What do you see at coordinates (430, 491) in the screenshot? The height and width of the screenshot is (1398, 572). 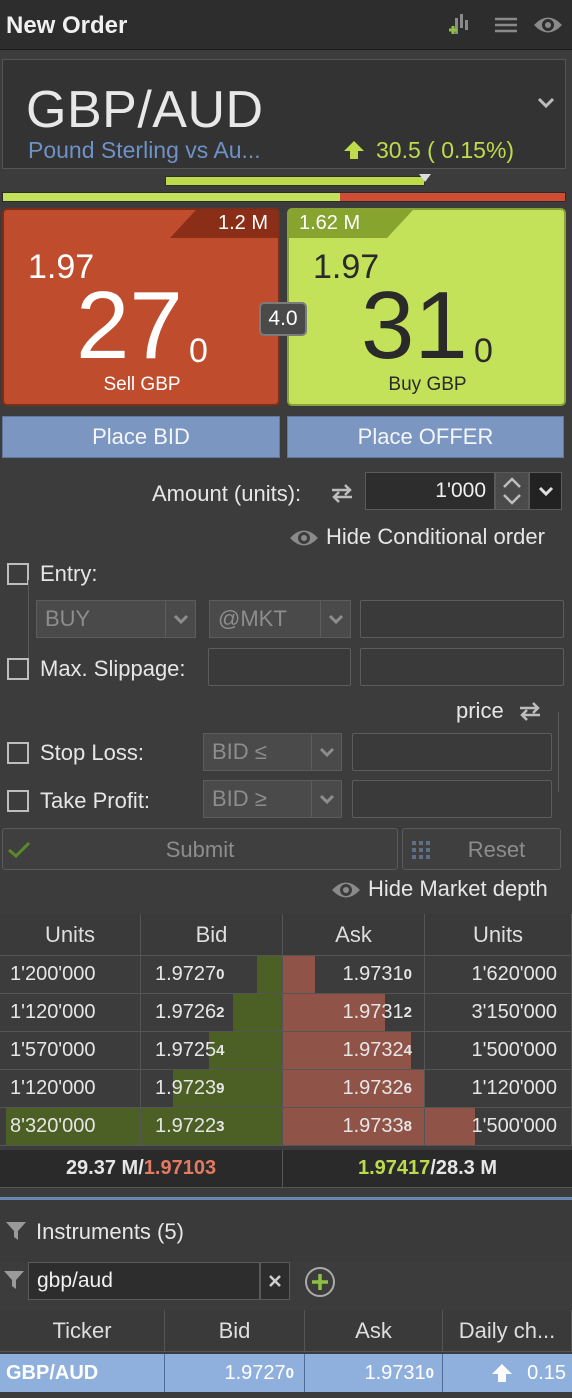 I see `amount-input: 1'000` at bounding box center [430, 491].